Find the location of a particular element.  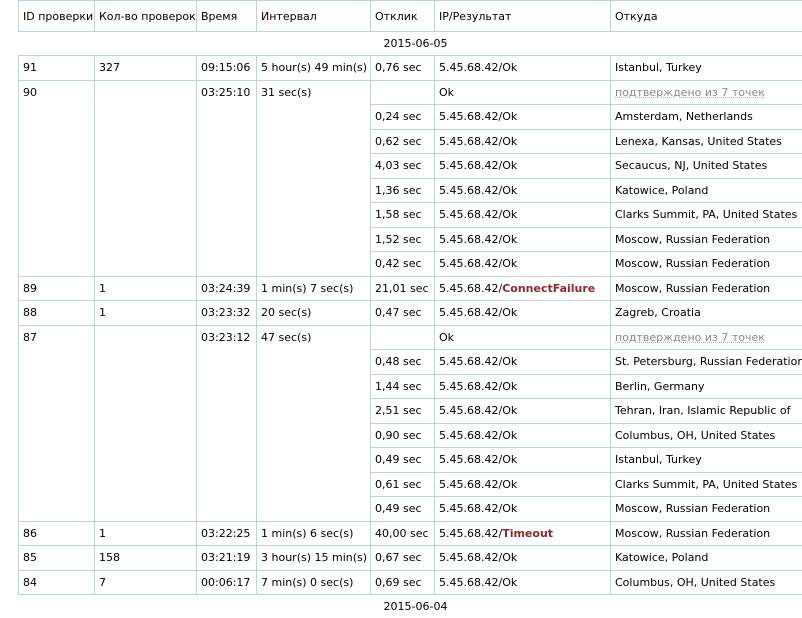

check-time: 03:23:32 is located at coordinates (226, 313).